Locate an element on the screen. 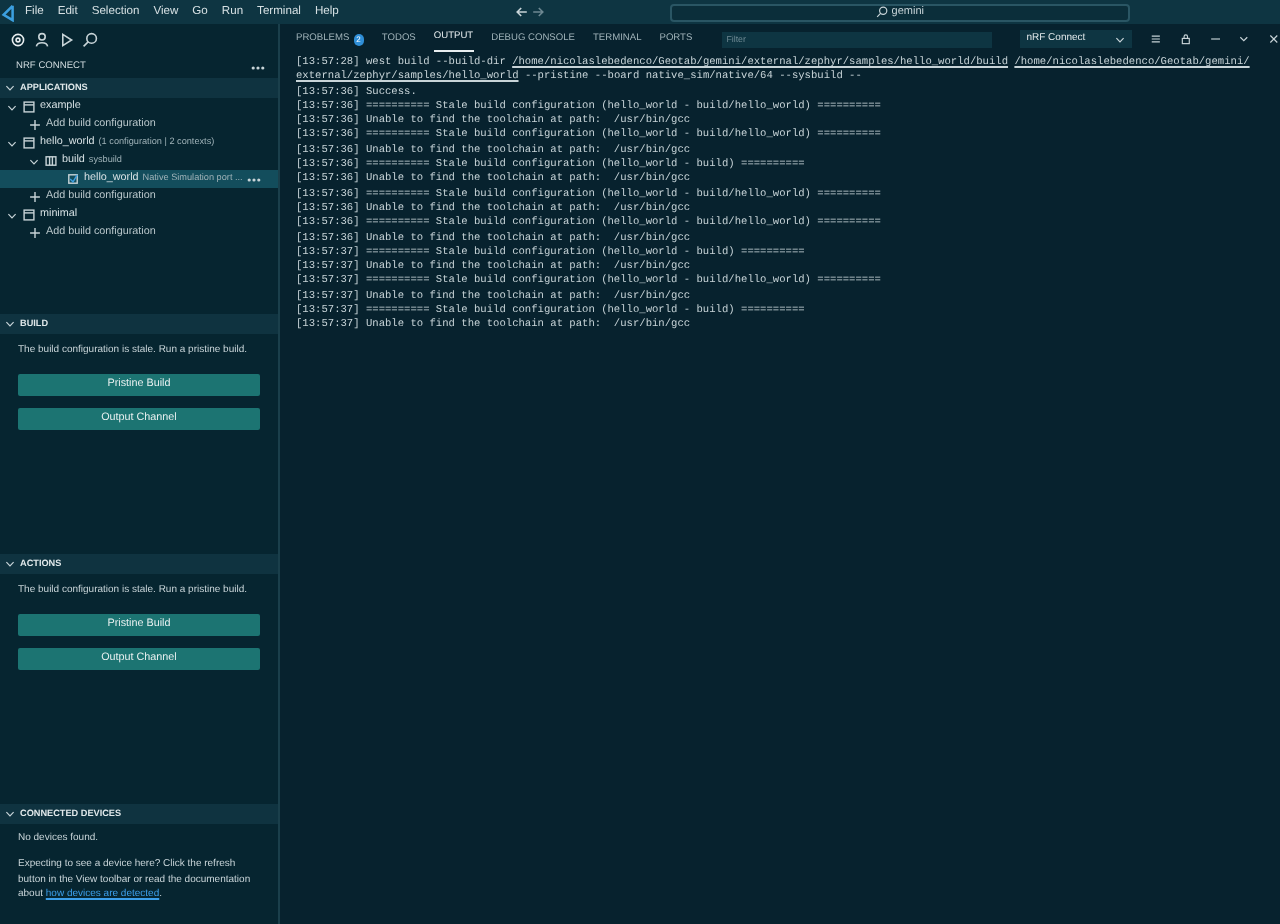 Image resolution: width=1280 pixels, height=924 pixels. person-icon is located at coordinates (42, 40).